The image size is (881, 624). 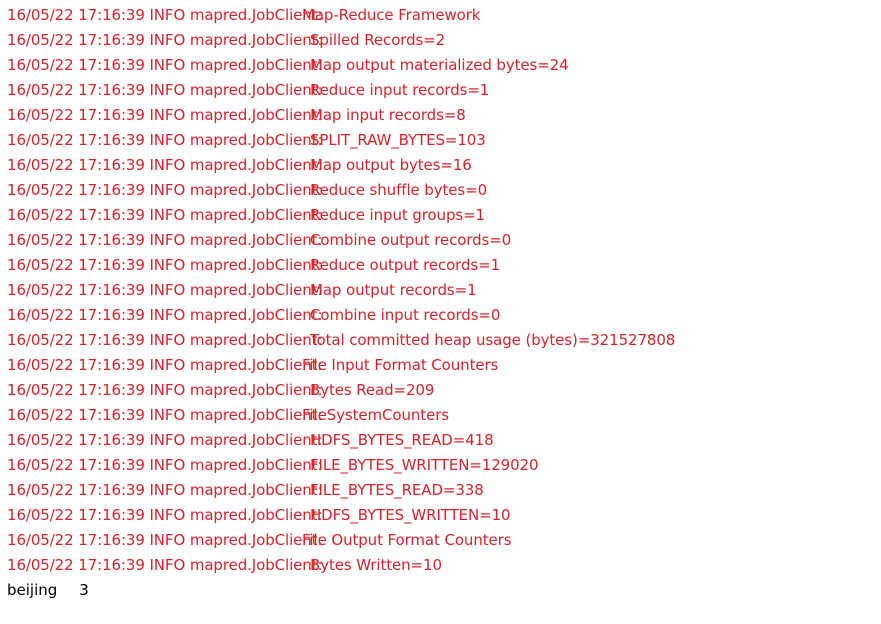 I want to click on counter-entry: Reduce input records=1, so click(x=400, y=90).